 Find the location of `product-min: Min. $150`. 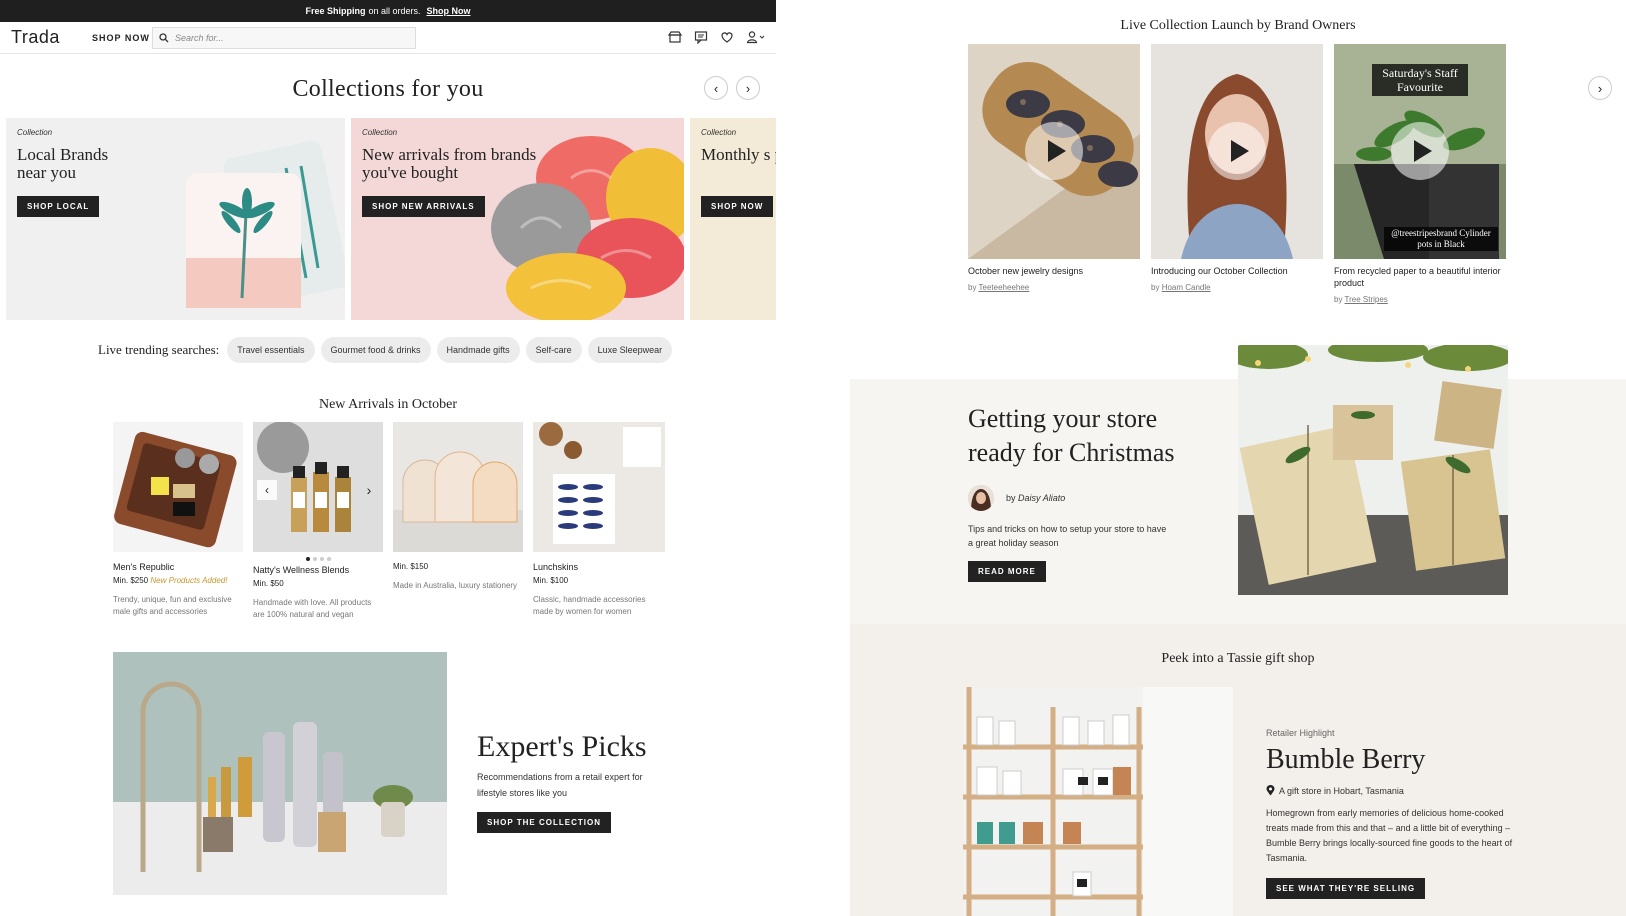

product-min: Min. $150 is located at coordinates (411, 566).